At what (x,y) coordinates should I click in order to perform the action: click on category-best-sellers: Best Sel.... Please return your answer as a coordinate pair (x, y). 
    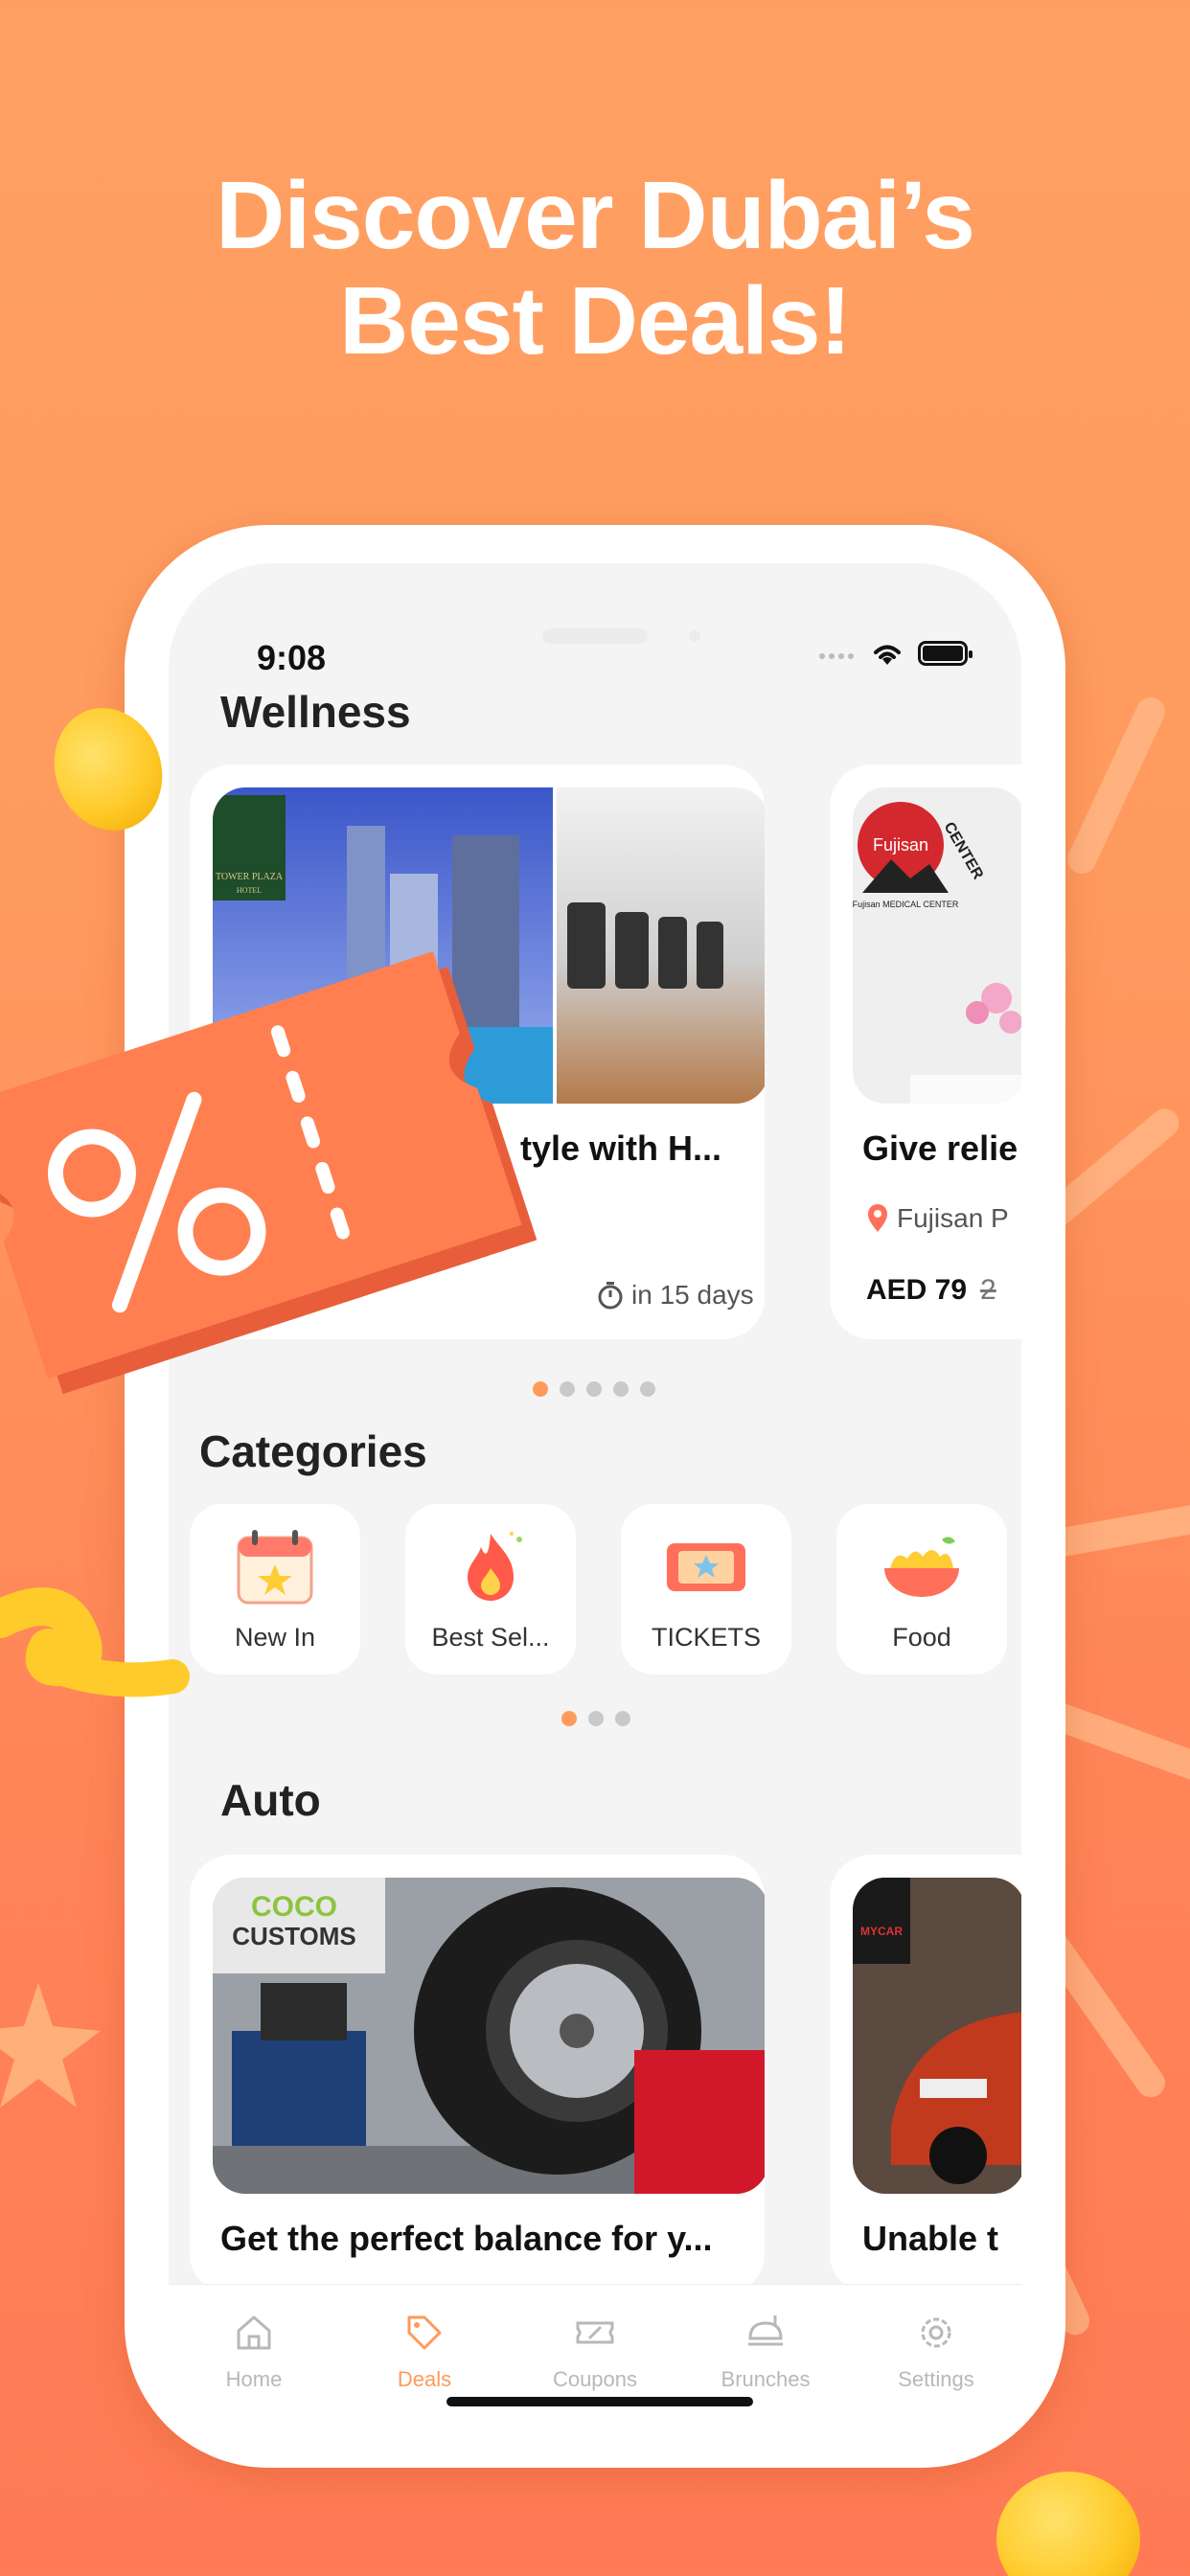
    Looking at the image, I should click on (491, 1589).